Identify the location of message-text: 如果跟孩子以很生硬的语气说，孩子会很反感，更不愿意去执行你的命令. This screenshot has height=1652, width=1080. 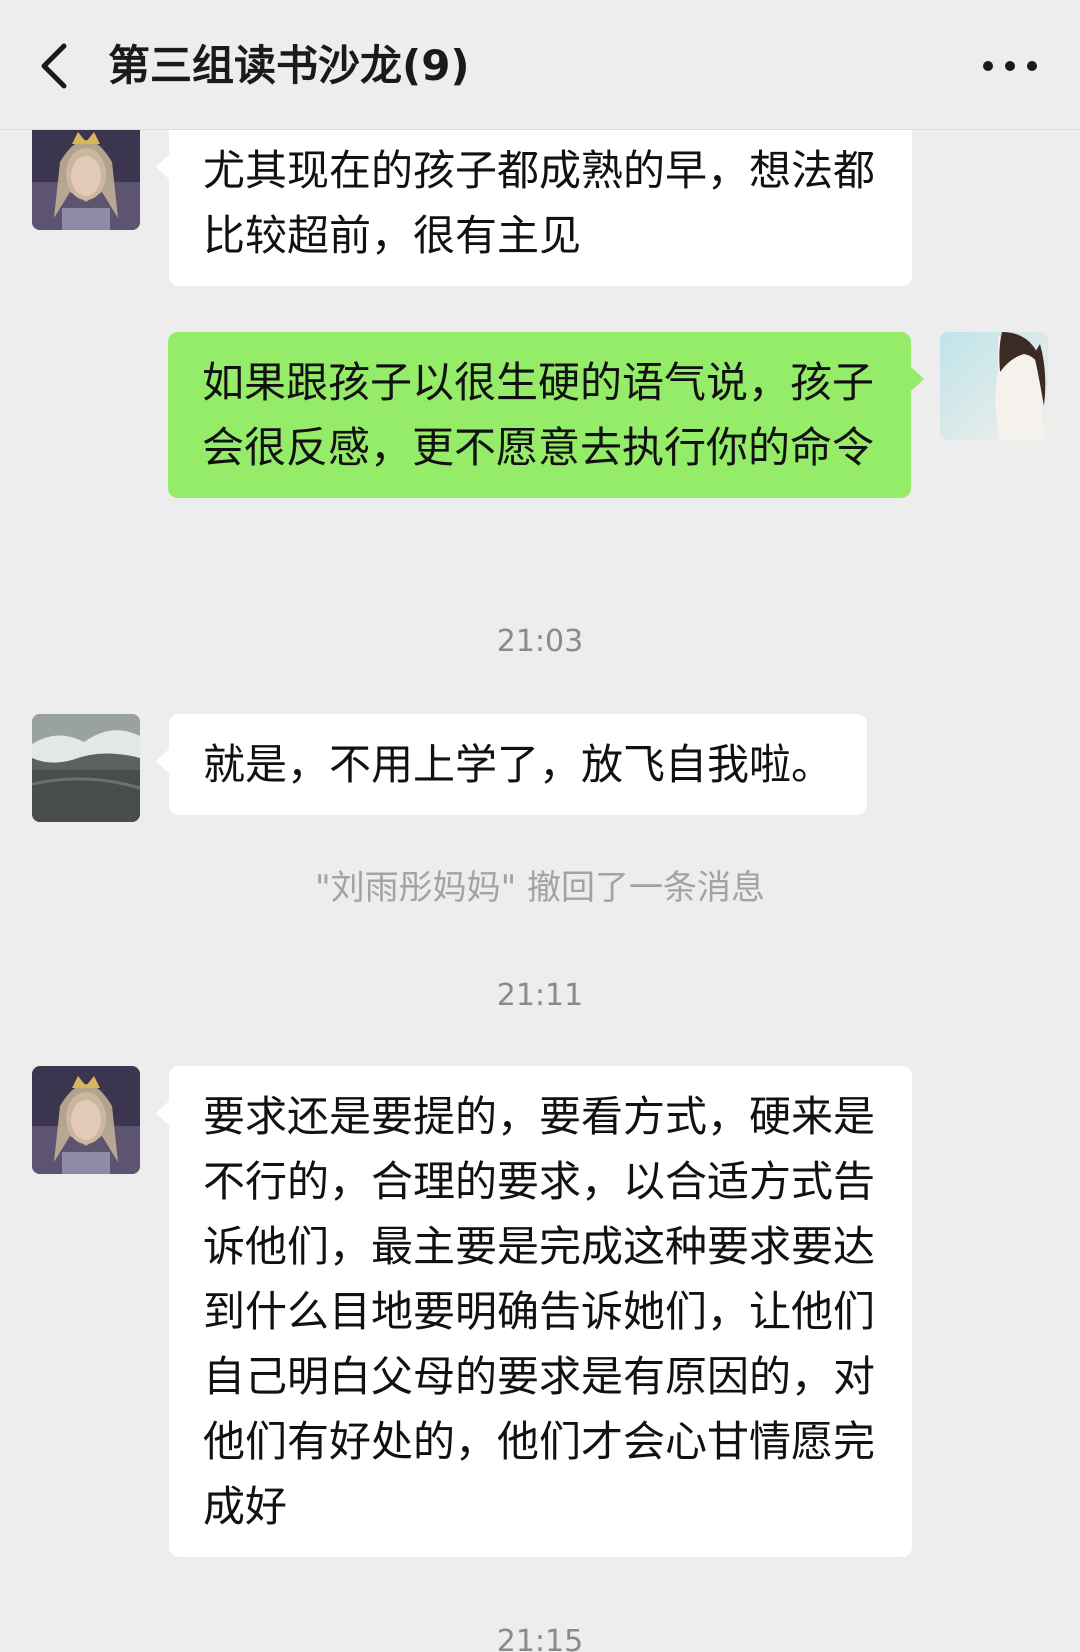
(538, 415).